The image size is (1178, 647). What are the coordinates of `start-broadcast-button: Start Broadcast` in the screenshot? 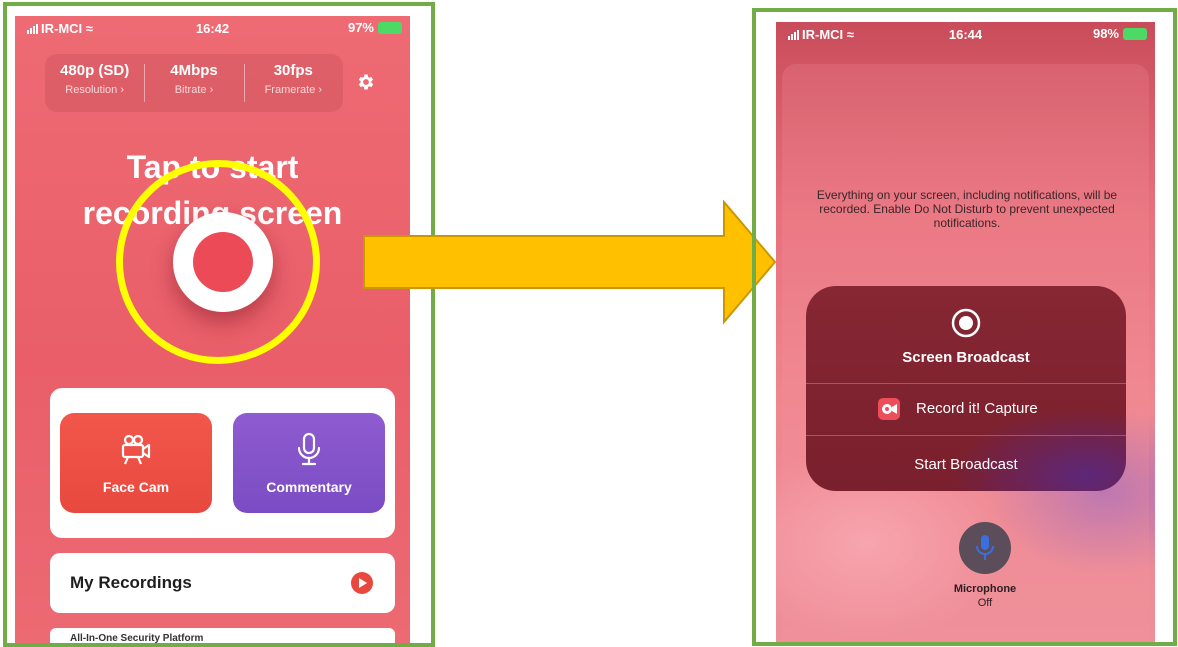 It's located at (966, 464).